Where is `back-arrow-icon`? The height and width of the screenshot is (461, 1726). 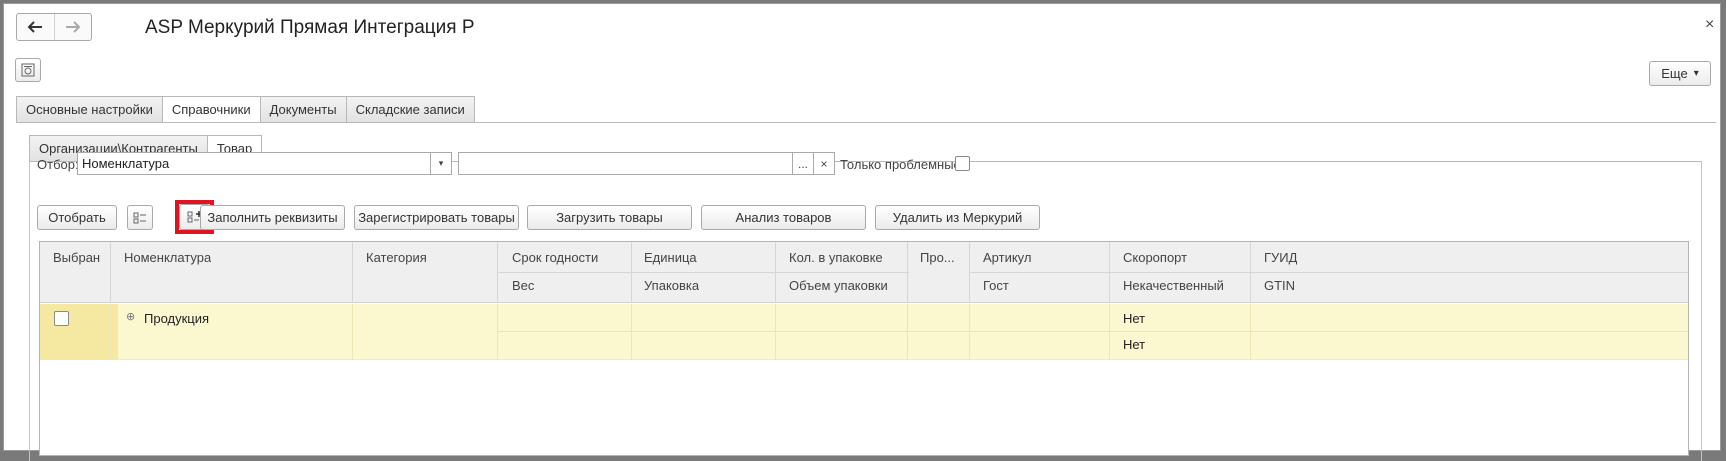 back-arrow-icon is located at coordinates (35, 27).